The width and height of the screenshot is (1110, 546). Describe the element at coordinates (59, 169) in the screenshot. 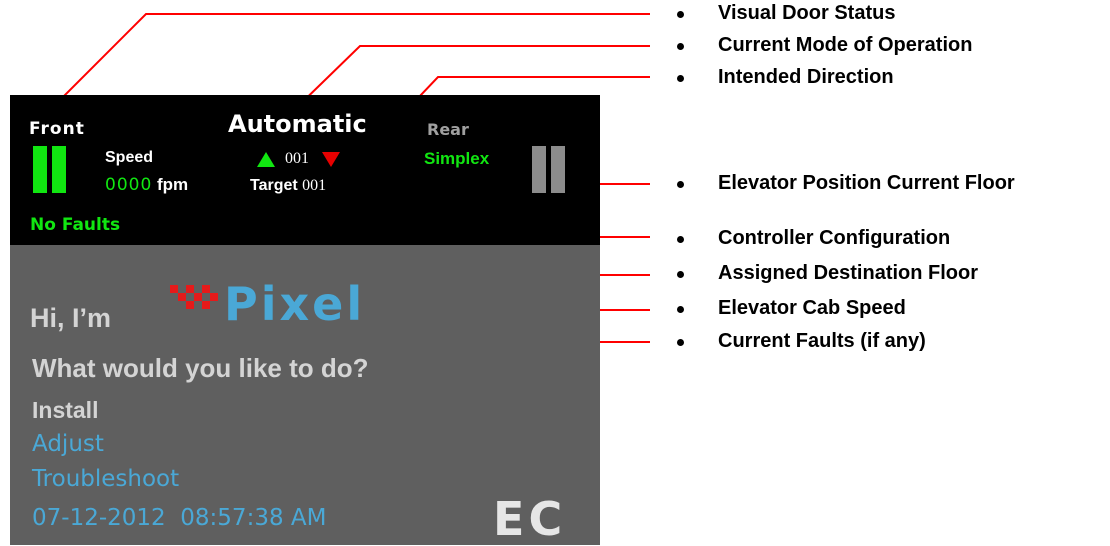

I see `front-door-right-panel` at that location.